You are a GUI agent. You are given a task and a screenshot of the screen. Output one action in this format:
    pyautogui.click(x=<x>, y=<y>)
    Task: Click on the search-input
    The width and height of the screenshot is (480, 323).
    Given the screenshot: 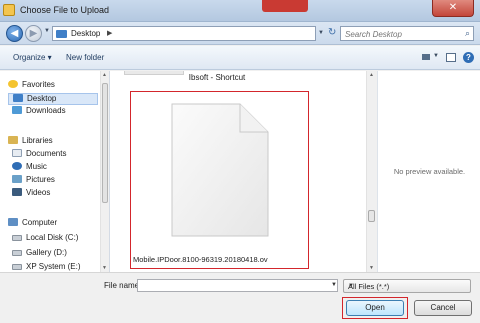 What is the action you would take?
    pyautogui.click(x=400, y=34)
    